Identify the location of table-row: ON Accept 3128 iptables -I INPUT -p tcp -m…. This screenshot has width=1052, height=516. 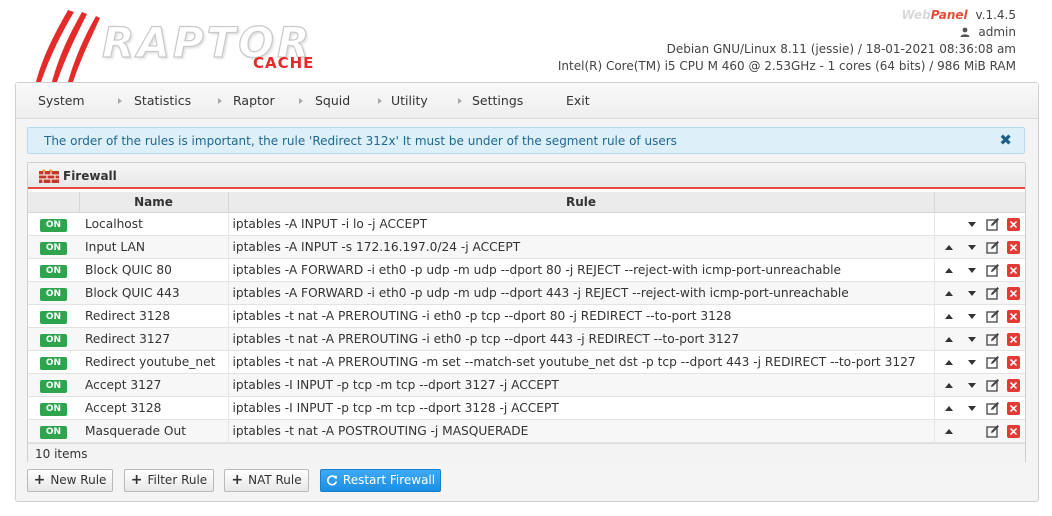
(526, 408).